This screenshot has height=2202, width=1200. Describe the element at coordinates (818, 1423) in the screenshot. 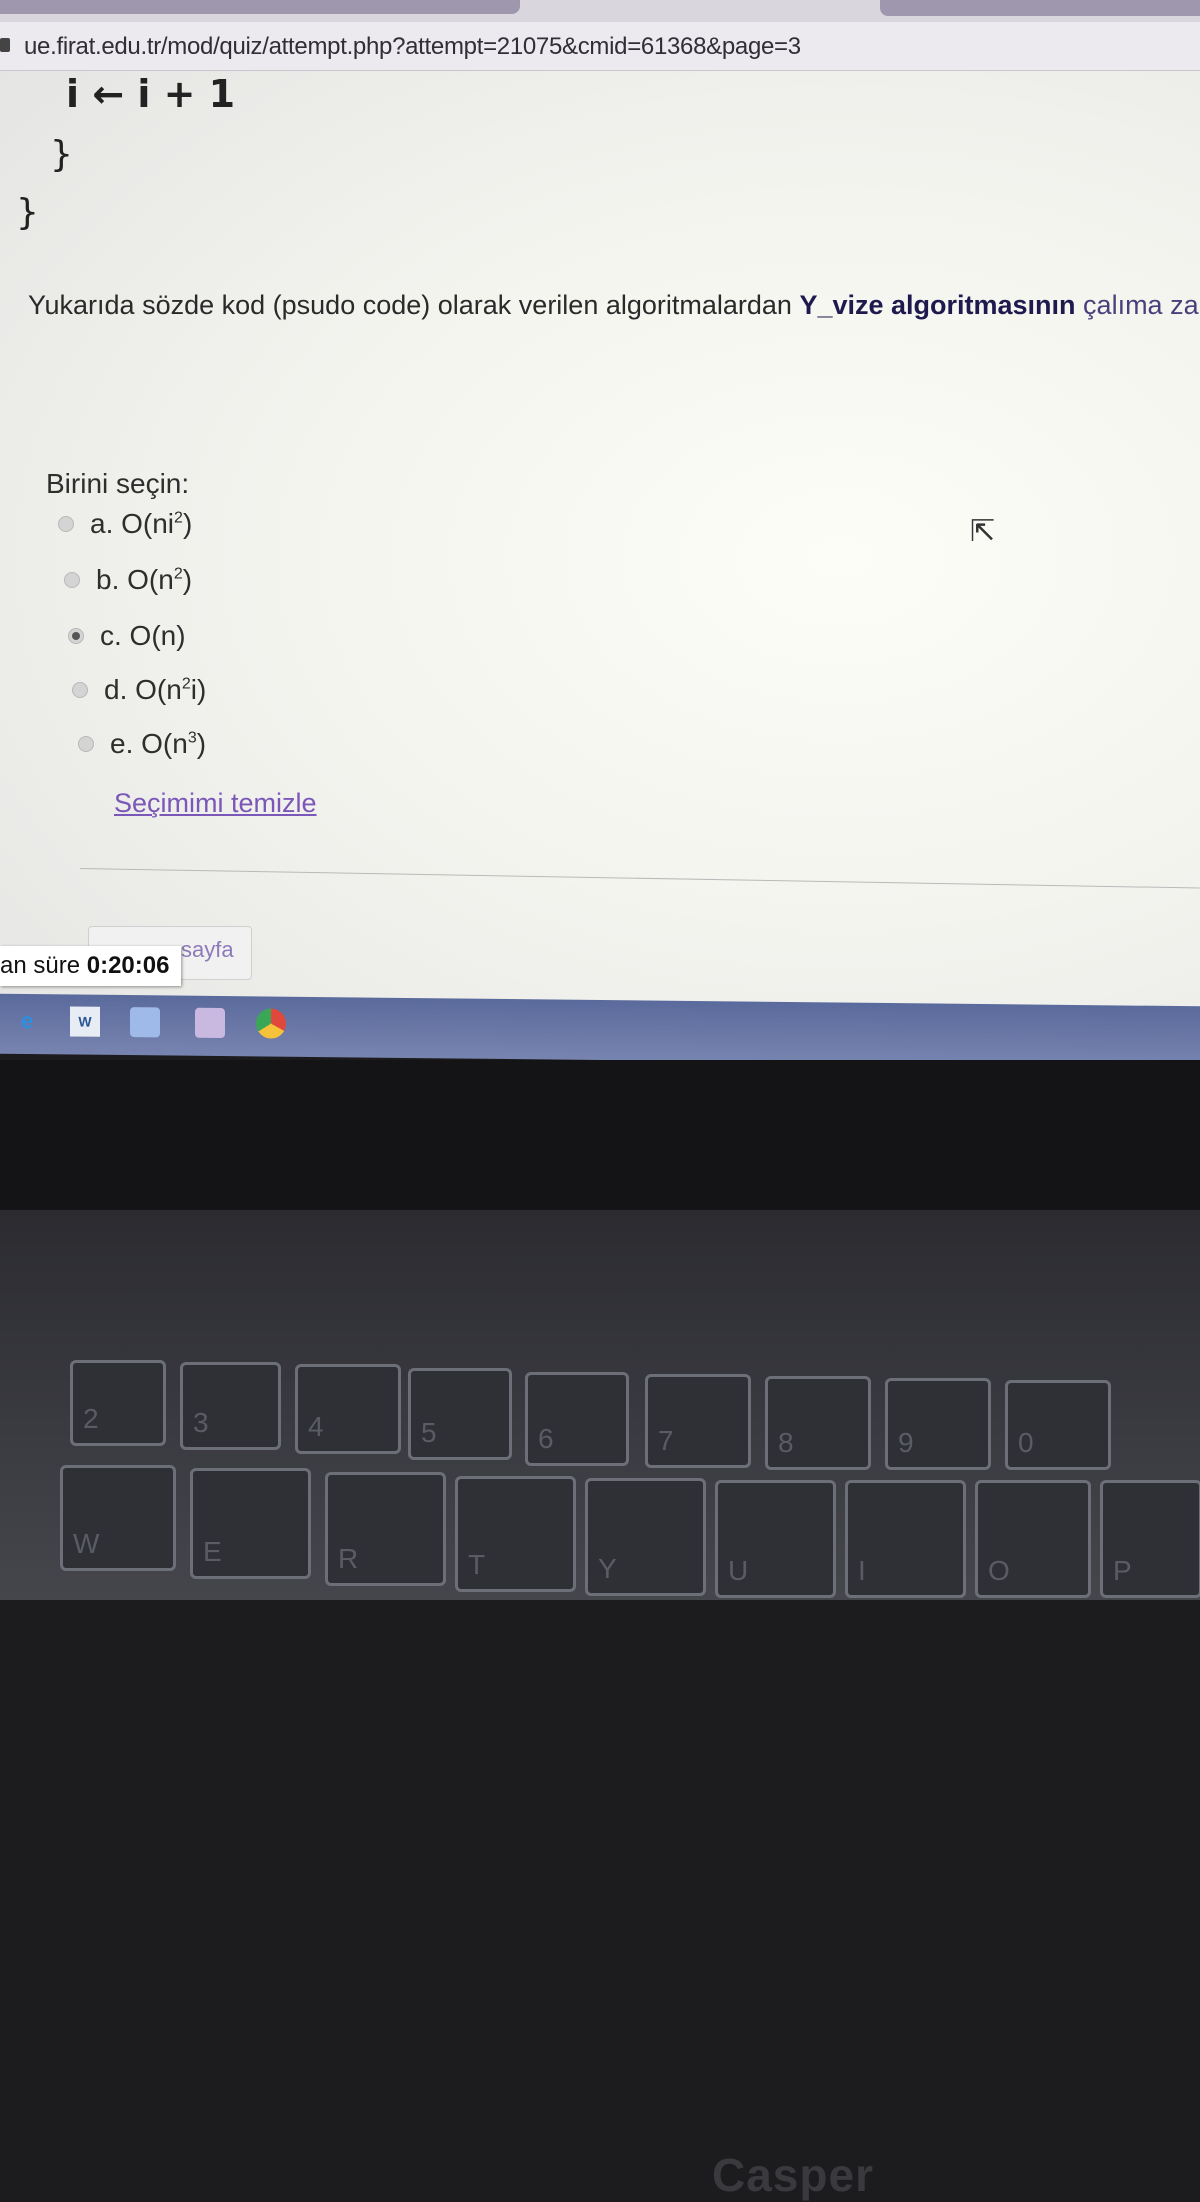

I see `keyboard-key: 8` at that location.